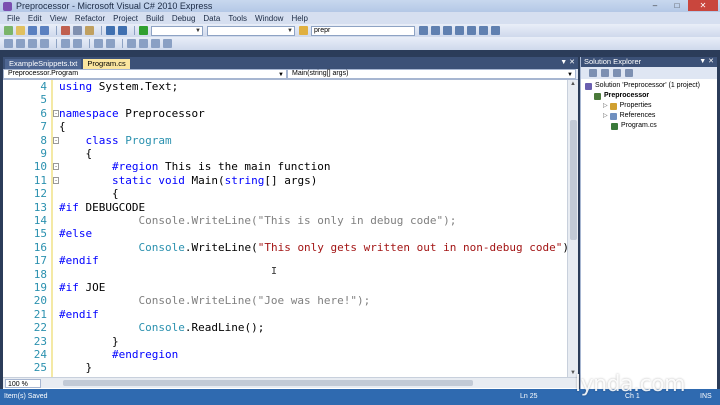 The width and height of the screenshot is (720, 405). I want to click on class-combo-value: Preprocessor.Program, so click(43, 73).